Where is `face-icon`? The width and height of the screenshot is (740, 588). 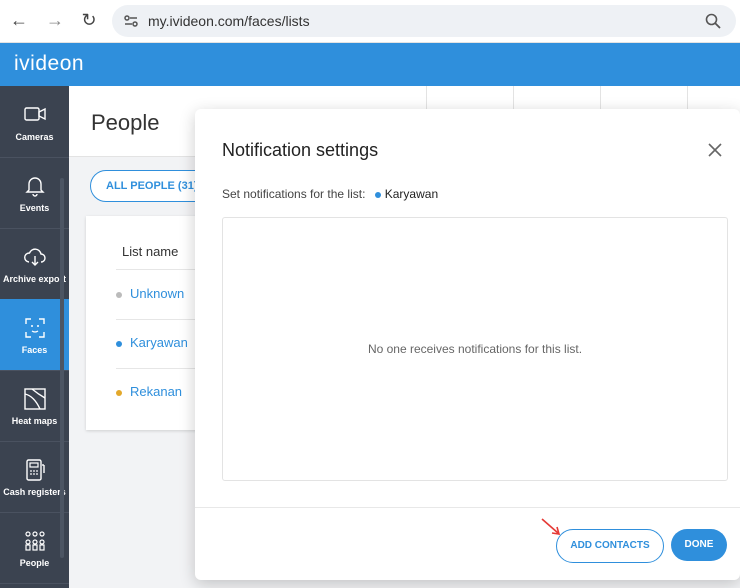 face-icon is located at coordinates (34, 327).